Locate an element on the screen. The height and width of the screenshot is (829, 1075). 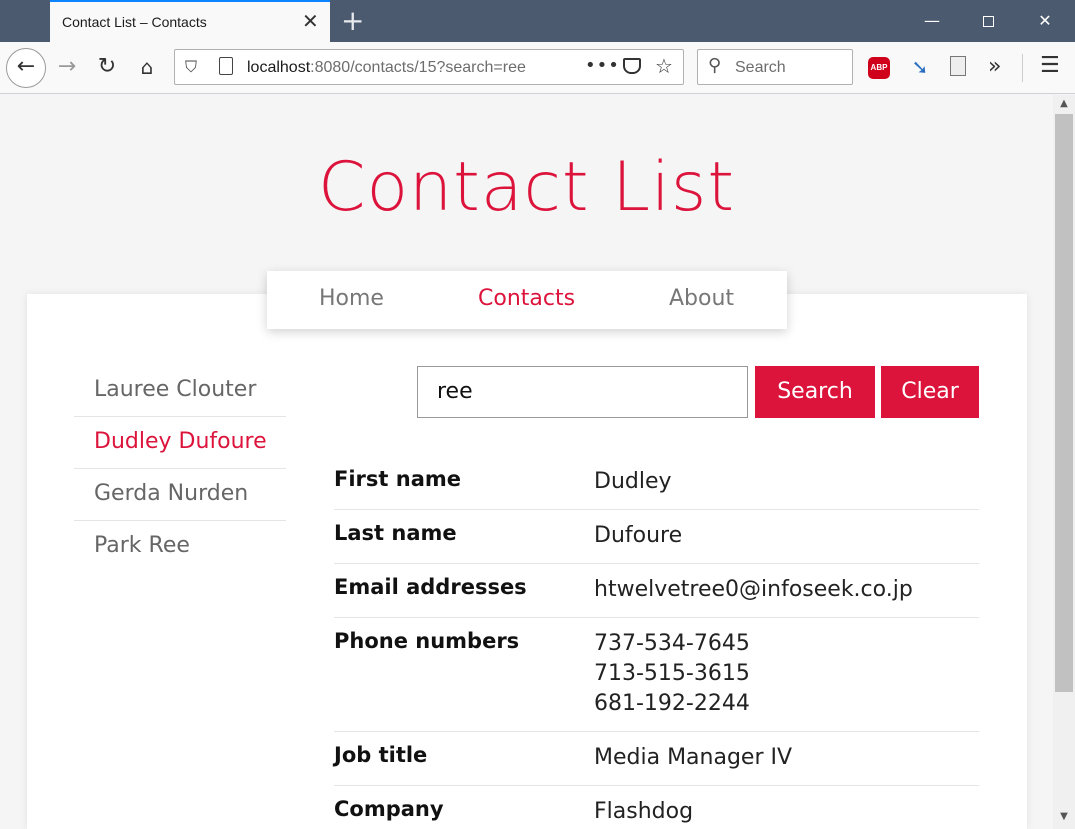
tab-close-icon: ✕ is located at coordinates (310, 21).